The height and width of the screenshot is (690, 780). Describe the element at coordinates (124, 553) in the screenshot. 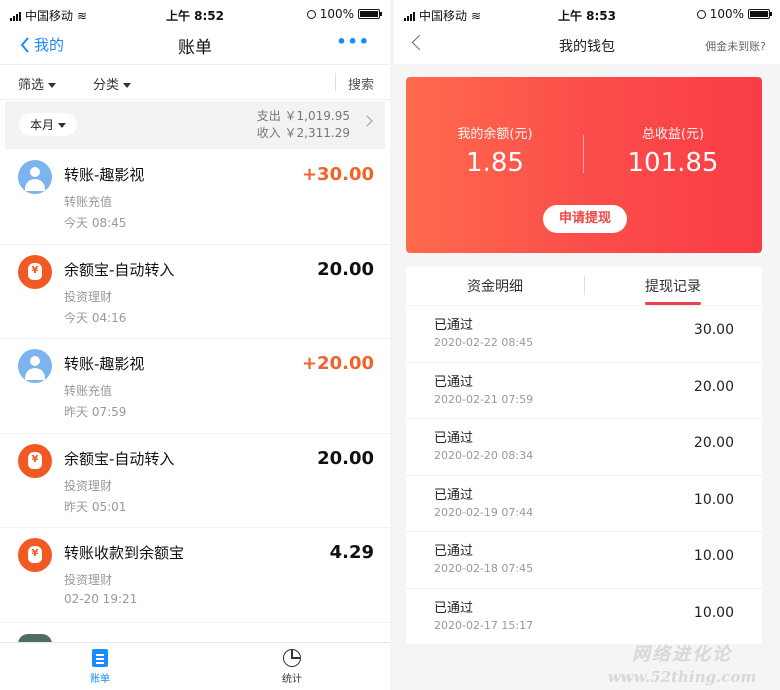

I see `transaction-name: 转账收款到余额宝` at that location.